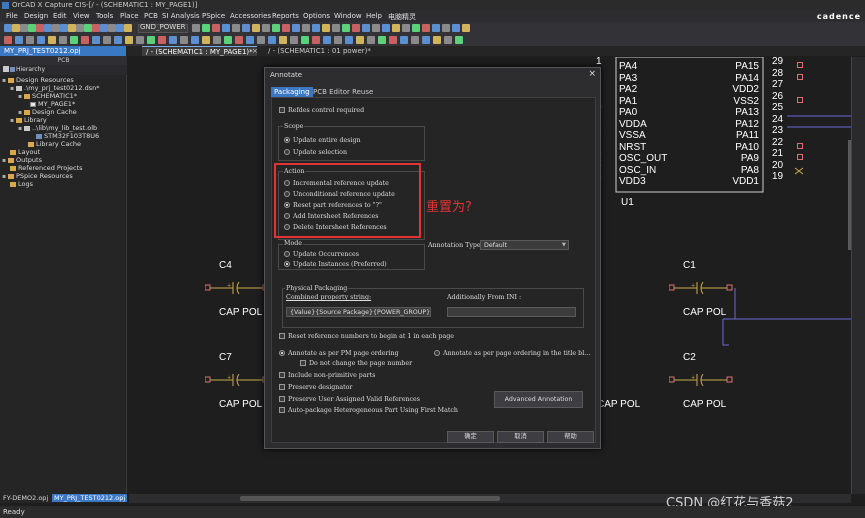  I want to click on refdes-control-checkbox, so click(282, 110).